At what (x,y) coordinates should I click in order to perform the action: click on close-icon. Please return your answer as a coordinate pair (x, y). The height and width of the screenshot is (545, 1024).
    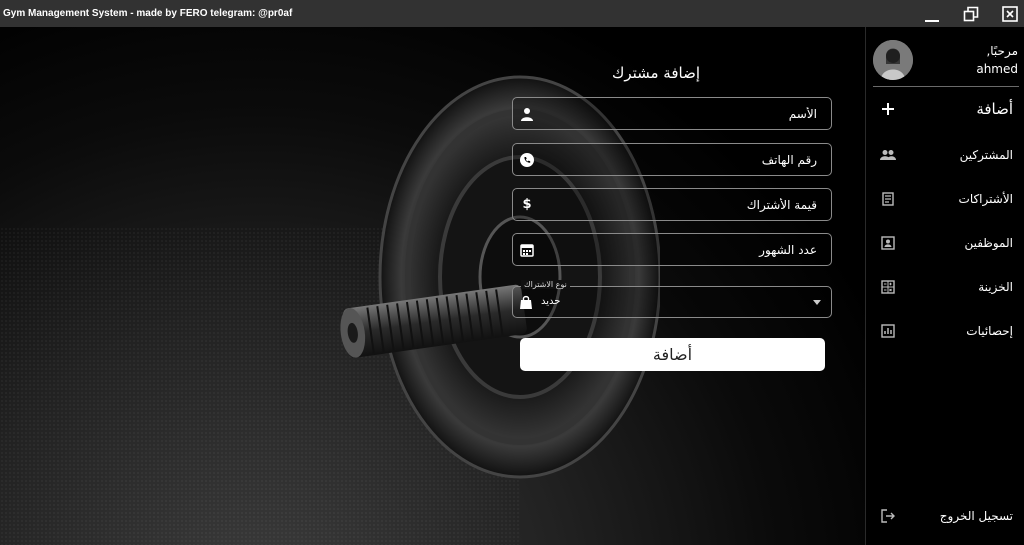
    Looking at the image, I should click on (1010, 14).